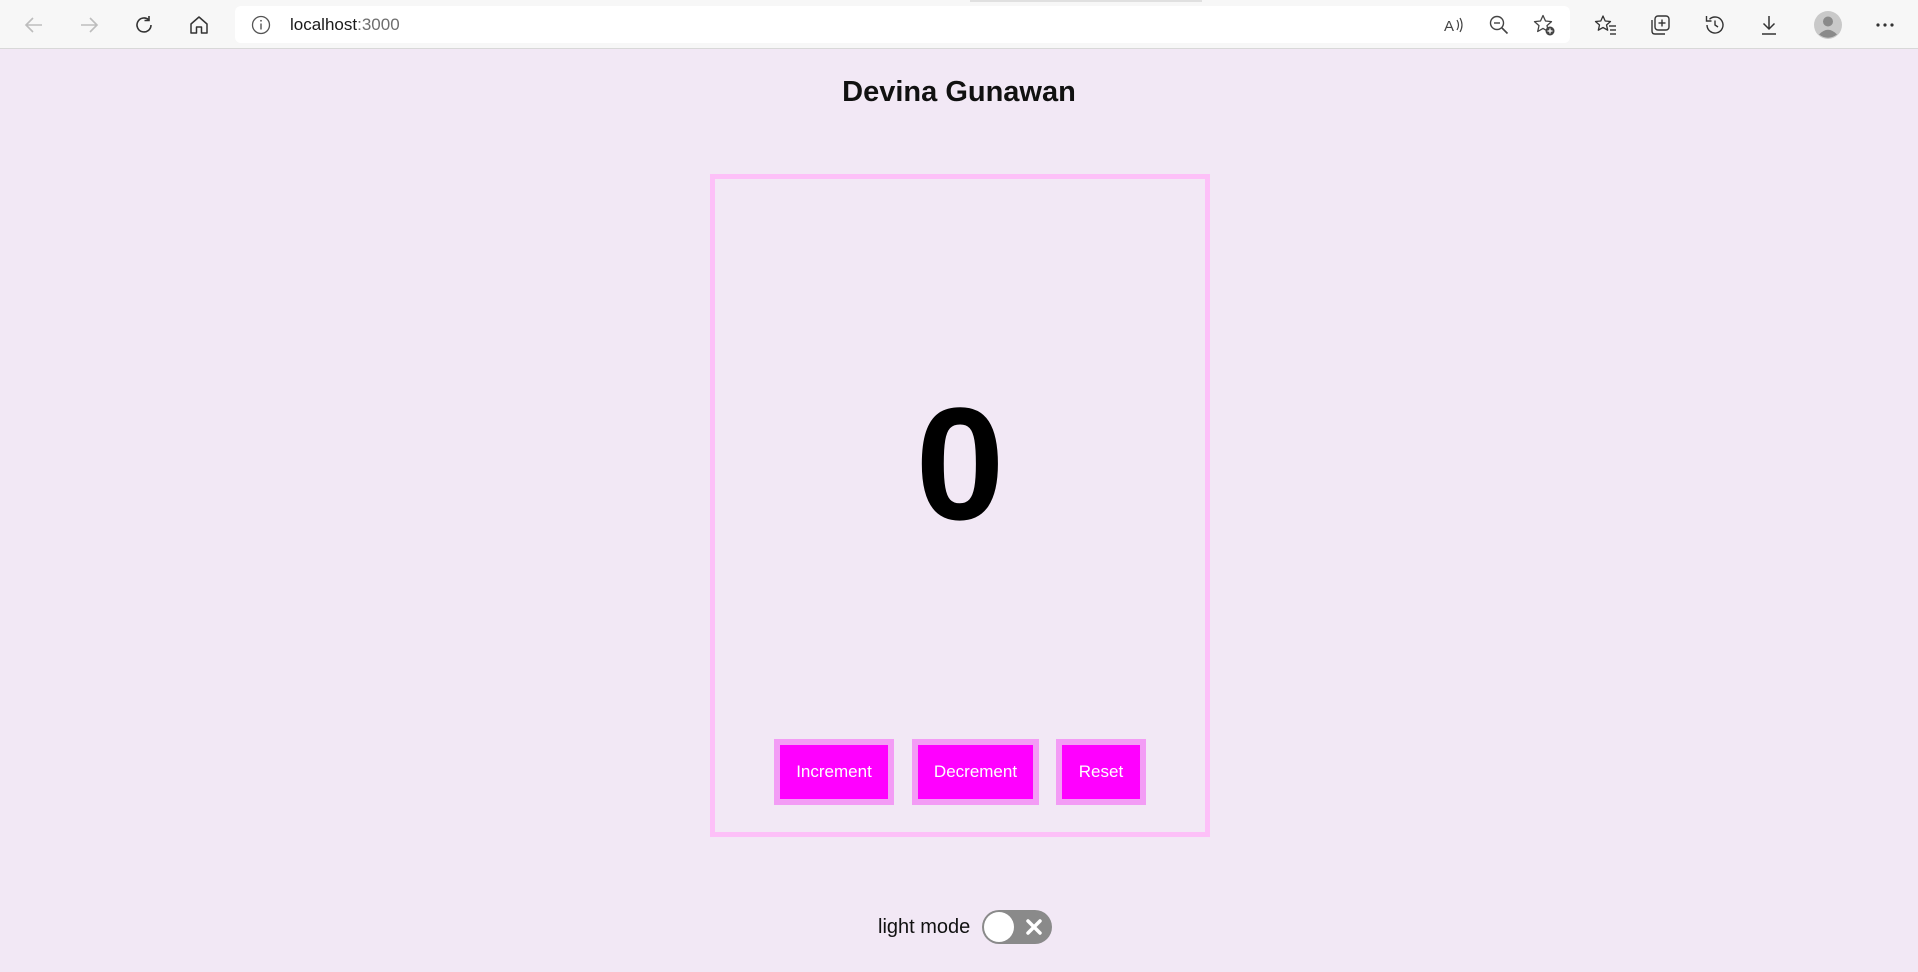 The height and width of the screenshot is (972, 1918). I want to click on collections-icon, so click(1660, 25).